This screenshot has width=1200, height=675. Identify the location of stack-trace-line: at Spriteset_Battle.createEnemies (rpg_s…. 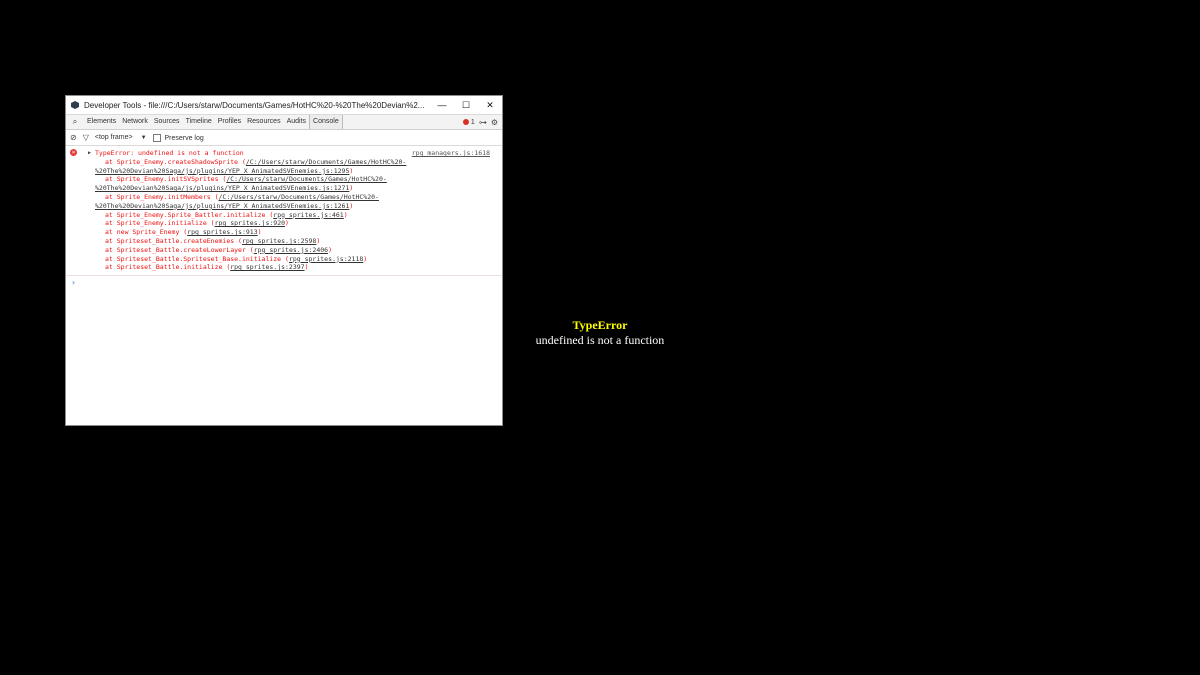
(292, 241).